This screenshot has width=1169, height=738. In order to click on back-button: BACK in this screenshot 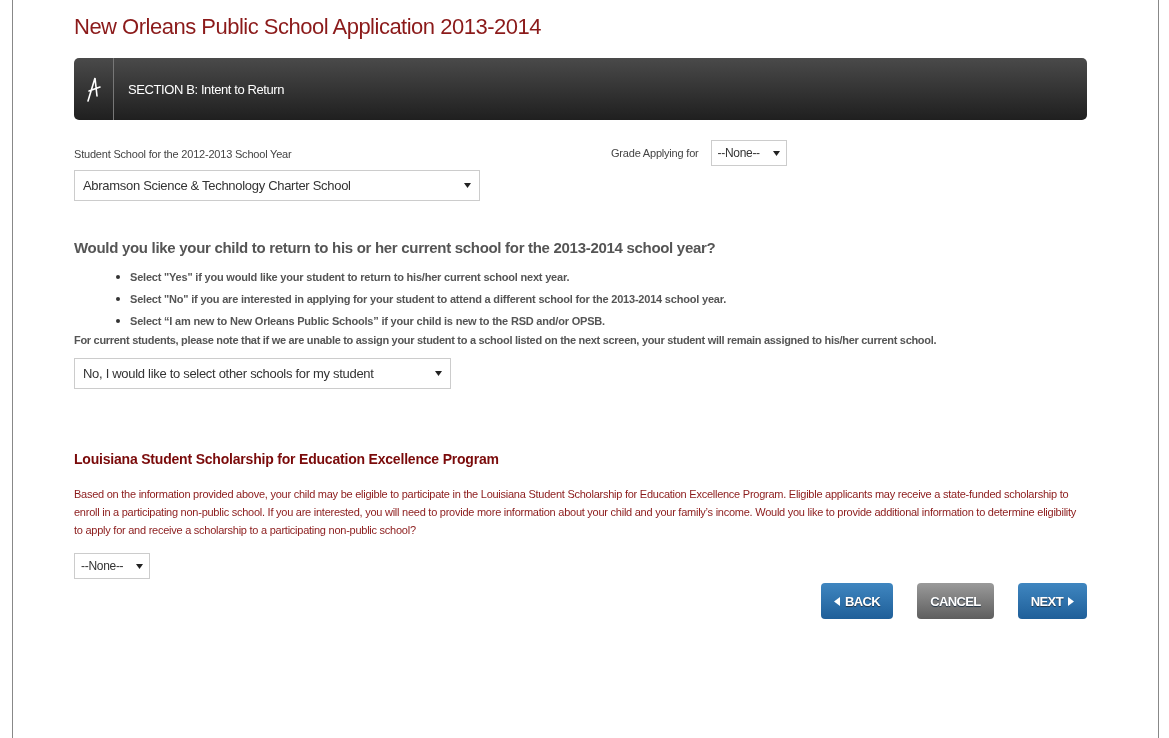, I will do `click(857, 601)`.